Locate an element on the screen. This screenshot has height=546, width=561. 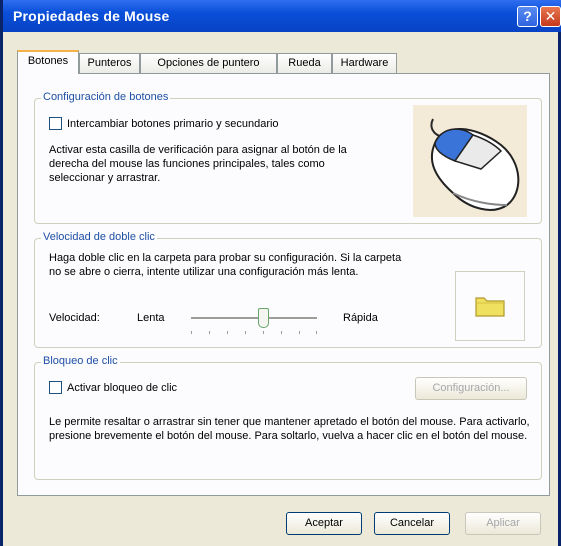
close-button: ✕ is located at coordinates (550, 16).